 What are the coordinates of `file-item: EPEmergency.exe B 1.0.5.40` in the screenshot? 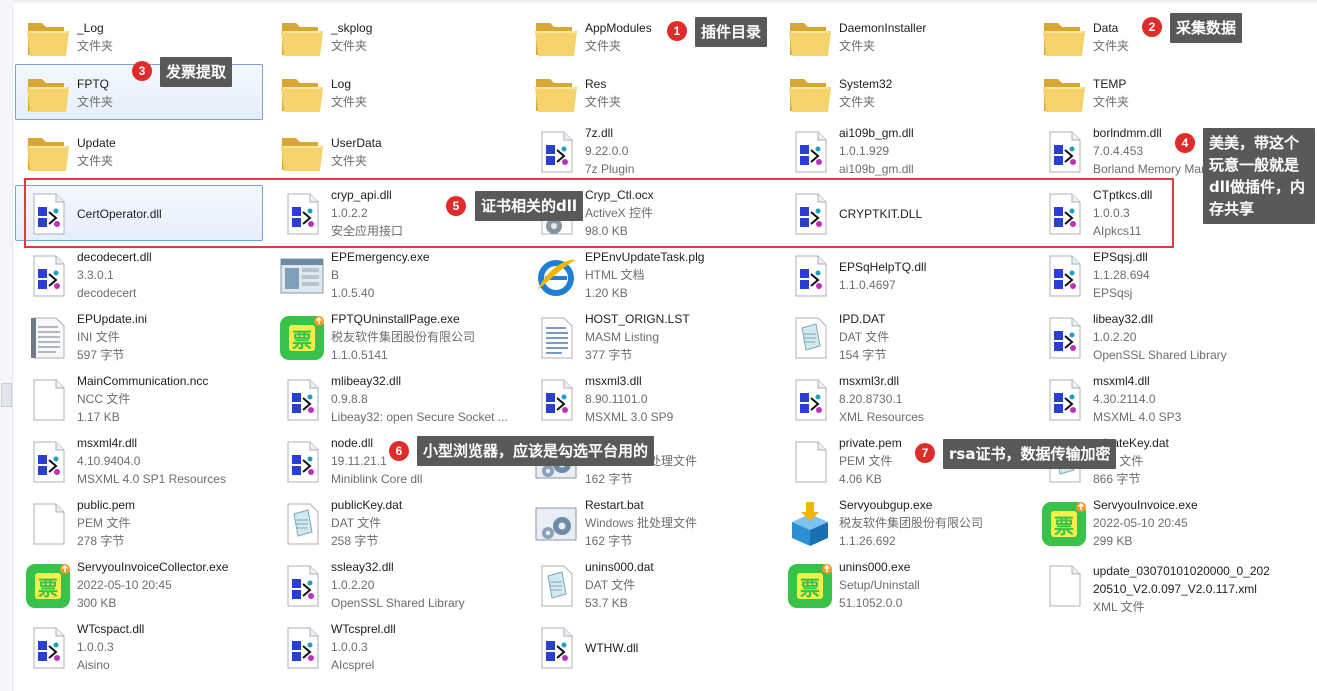 It's located at (393, 275).